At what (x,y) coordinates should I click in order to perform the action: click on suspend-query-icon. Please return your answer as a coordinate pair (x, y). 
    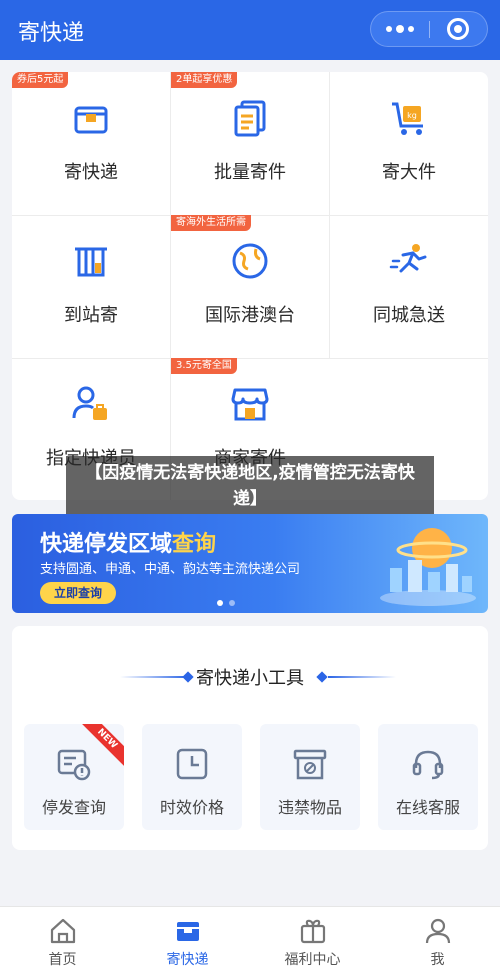
    Looking at the image, I should click on (74, 765).